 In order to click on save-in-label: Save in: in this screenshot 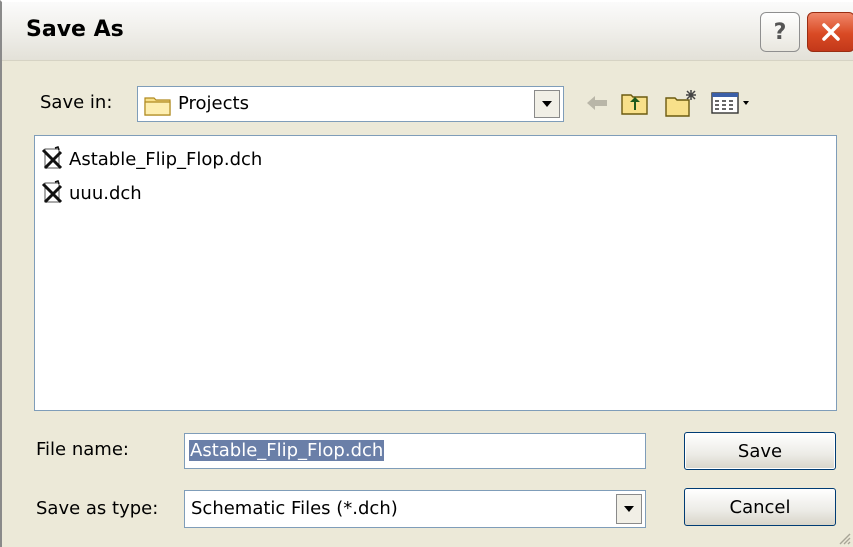, I will do `click(76, 102)`.